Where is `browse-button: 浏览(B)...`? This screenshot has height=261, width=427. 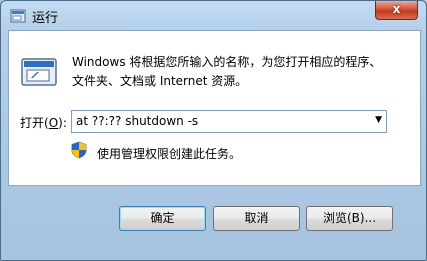
browse-button: 浏览(B)... is located at coordinates (349, 218).